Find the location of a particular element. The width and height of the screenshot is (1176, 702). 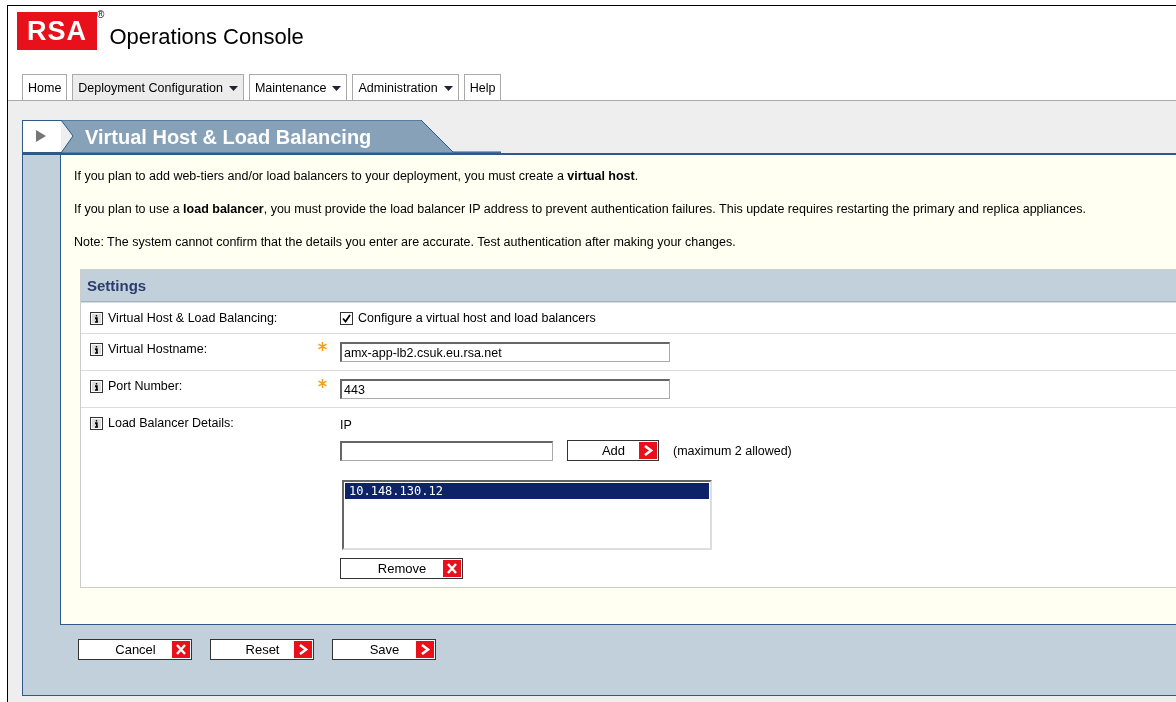

ip-list-box: 10.148.130.12 is located at coordinates (527, 515).